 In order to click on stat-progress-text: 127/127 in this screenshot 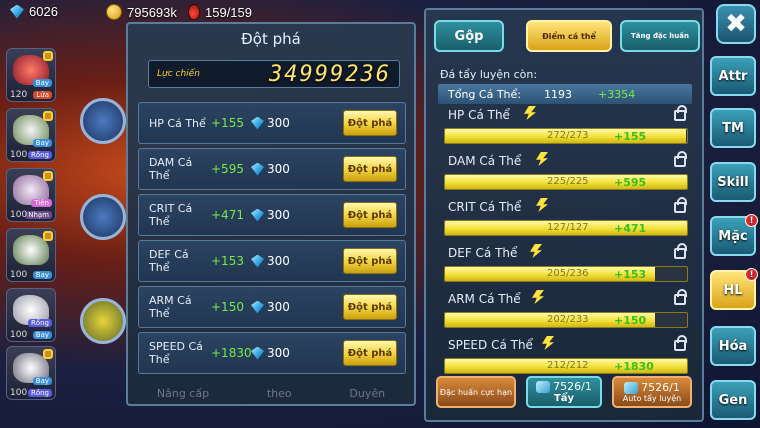, I will do `click(568, 227)`.